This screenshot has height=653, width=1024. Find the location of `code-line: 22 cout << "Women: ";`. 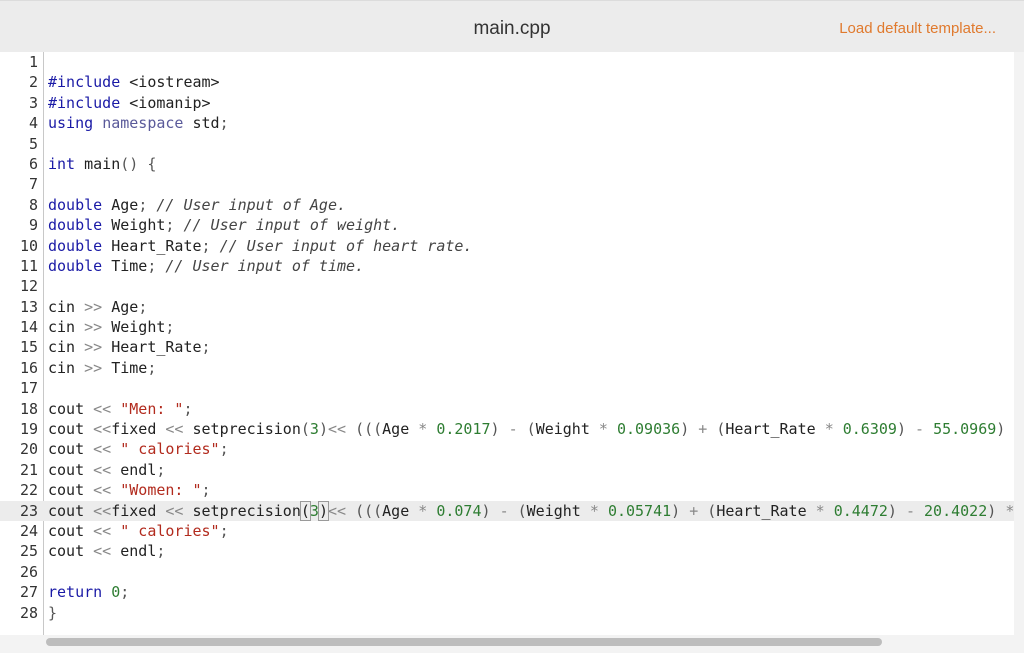

code-line: 22 cout << "Women: "; is located at coordinates (507, 490).